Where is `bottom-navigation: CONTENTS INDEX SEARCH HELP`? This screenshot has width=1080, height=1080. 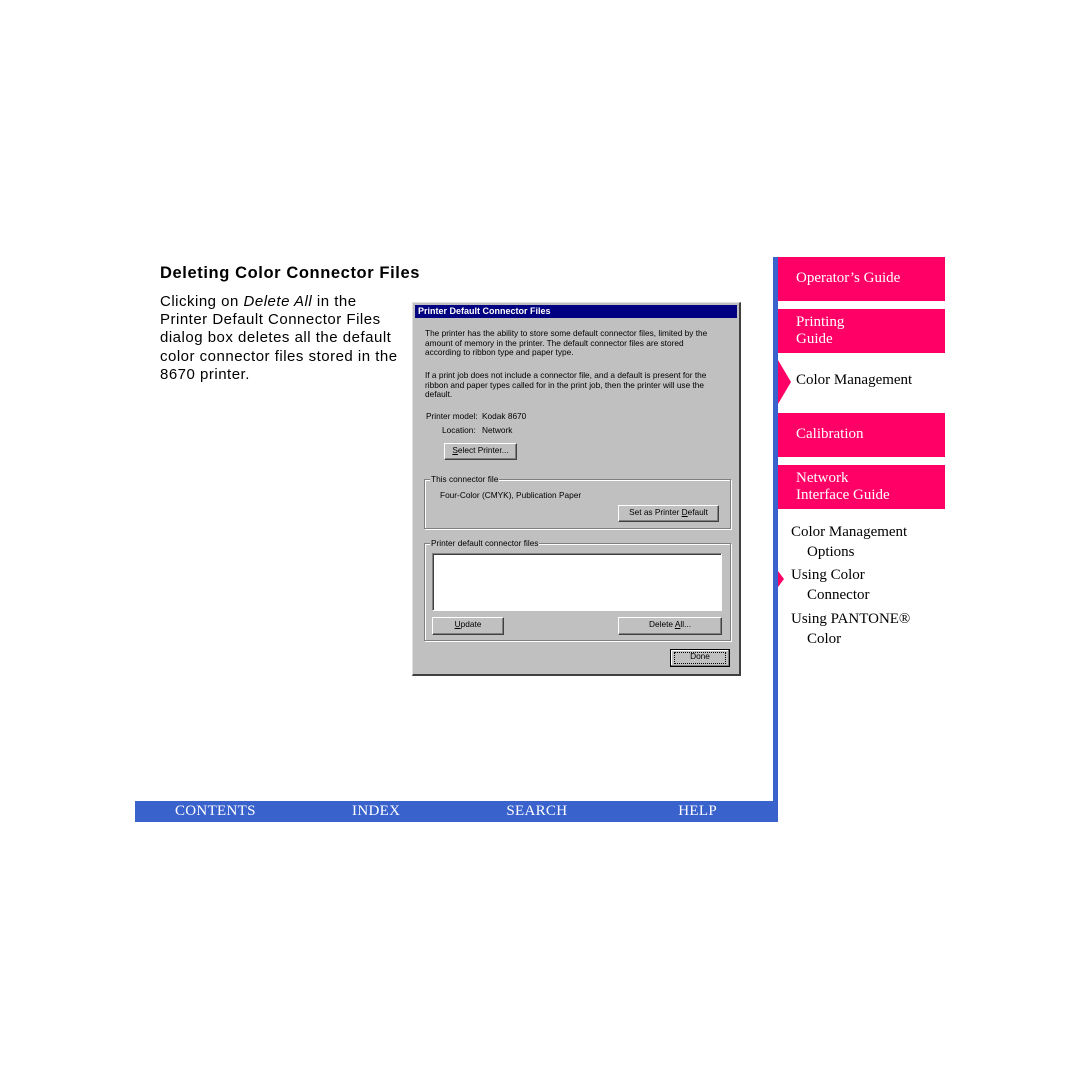 bottom-navigation: CONTENTS INDEX SEARCH HELP is located at coordinates (456, 811).